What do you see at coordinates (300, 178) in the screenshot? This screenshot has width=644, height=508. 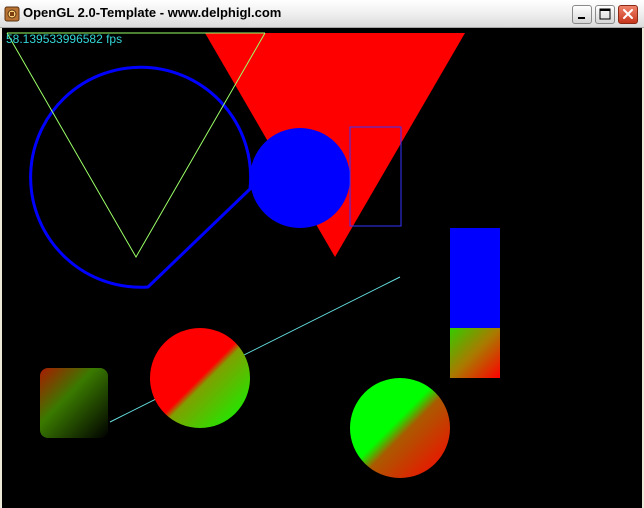 I see `blue-filled-circle` at bounding box center [300, 178].